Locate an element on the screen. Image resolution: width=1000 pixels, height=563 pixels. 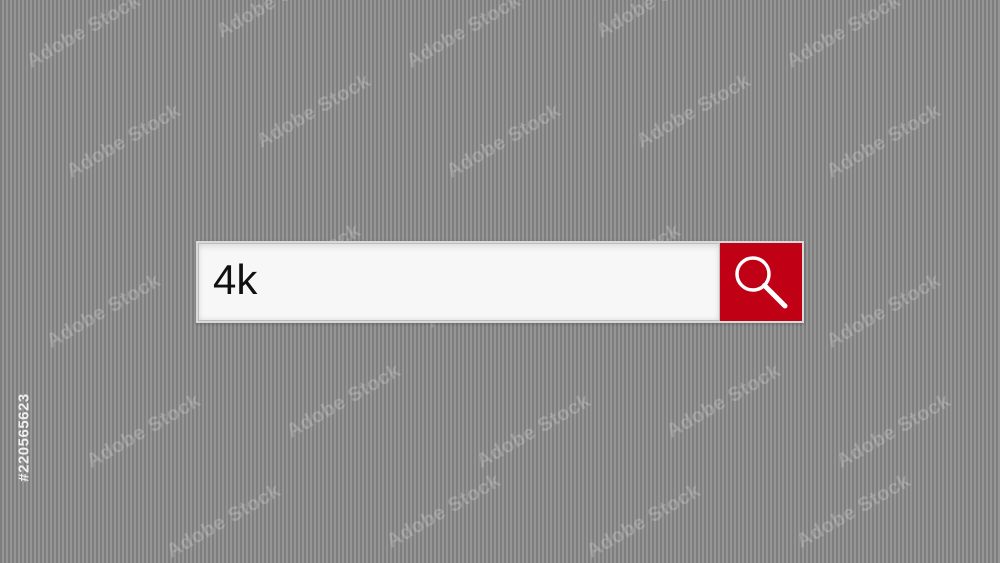
search-bar: 4k is located at coordinates (500, 282).